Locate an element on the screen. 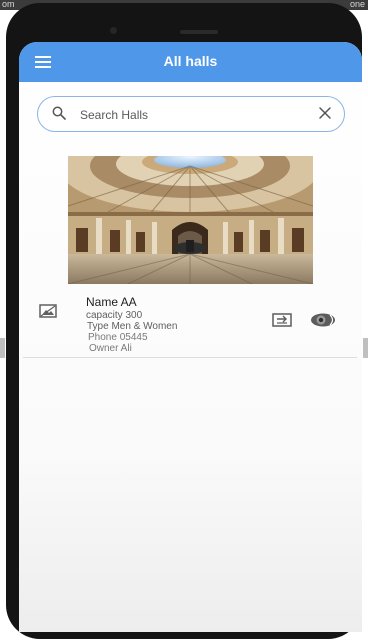 The width and height of the screenshot is (368, 643). search-bar is located at coordinates (191, 114).